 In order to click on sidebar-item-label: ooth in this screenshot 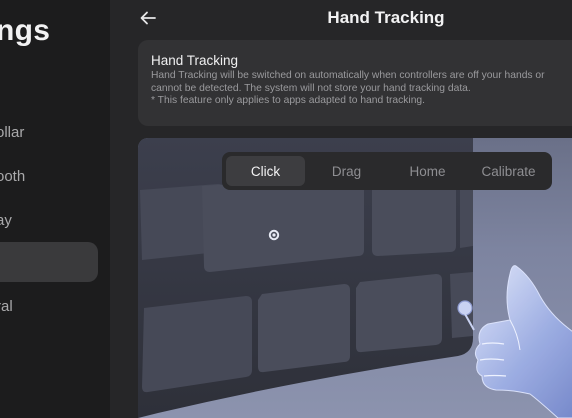, I will do `click(13, 176)`.